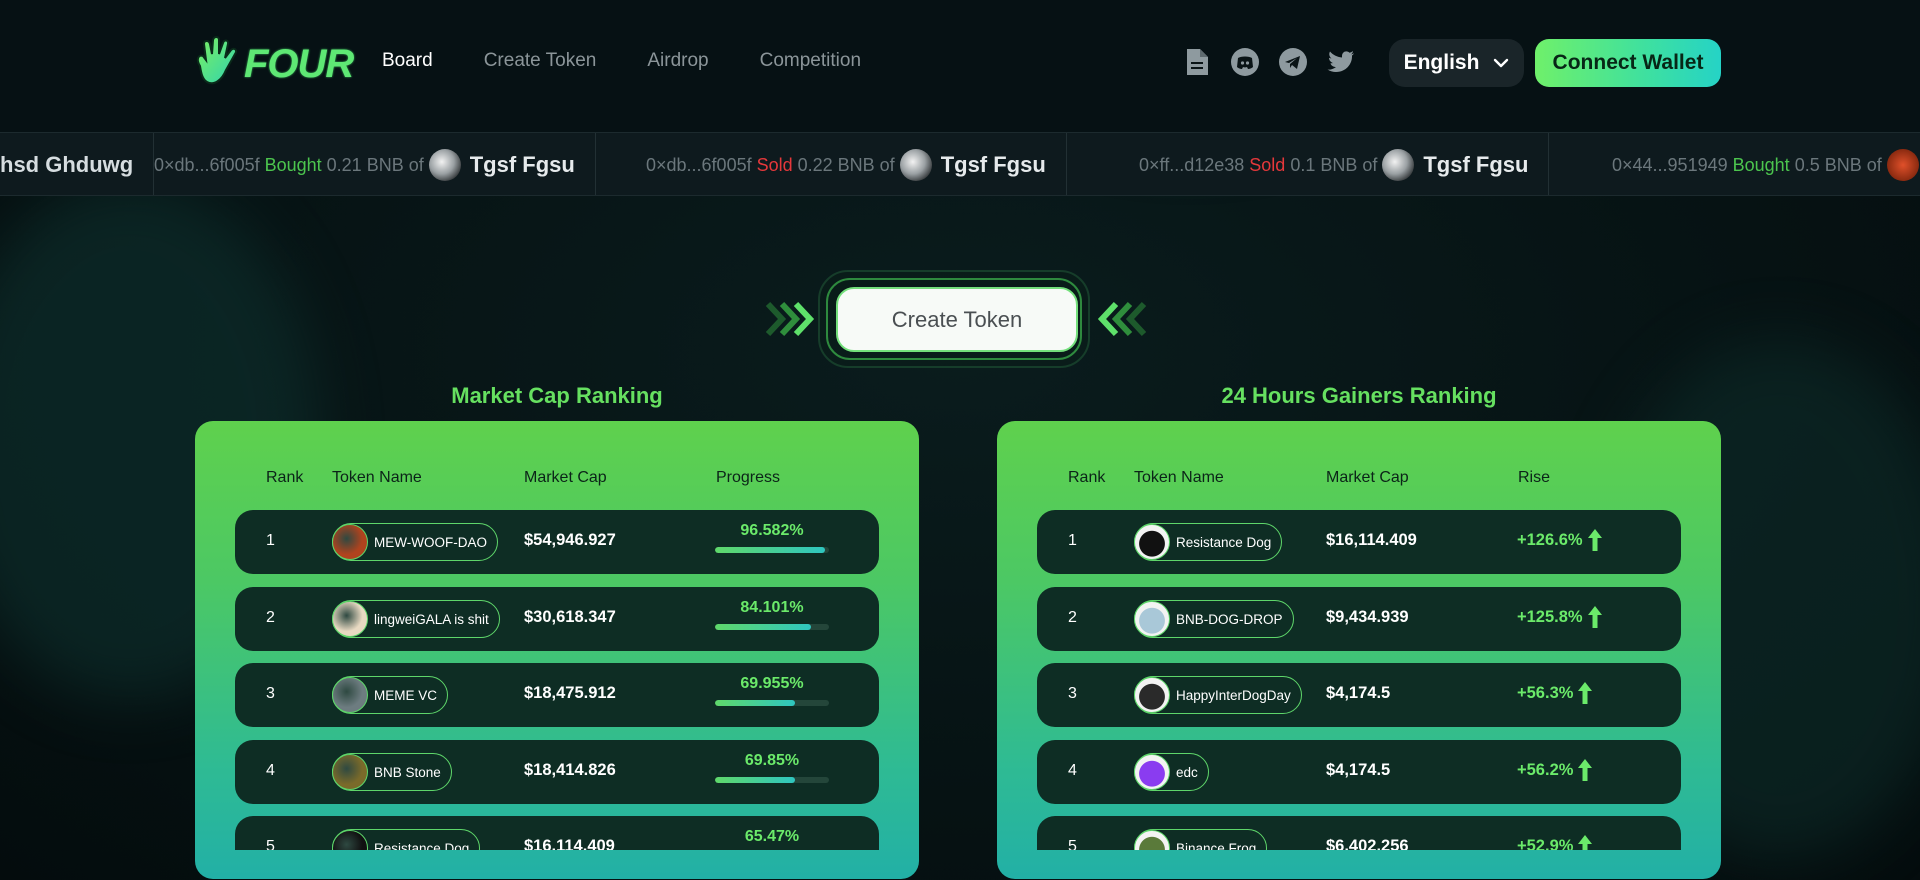  Describe the element at coordinates (570, 617) in the screenshot. I see `market-cap-value: $30,618.347` at that location.